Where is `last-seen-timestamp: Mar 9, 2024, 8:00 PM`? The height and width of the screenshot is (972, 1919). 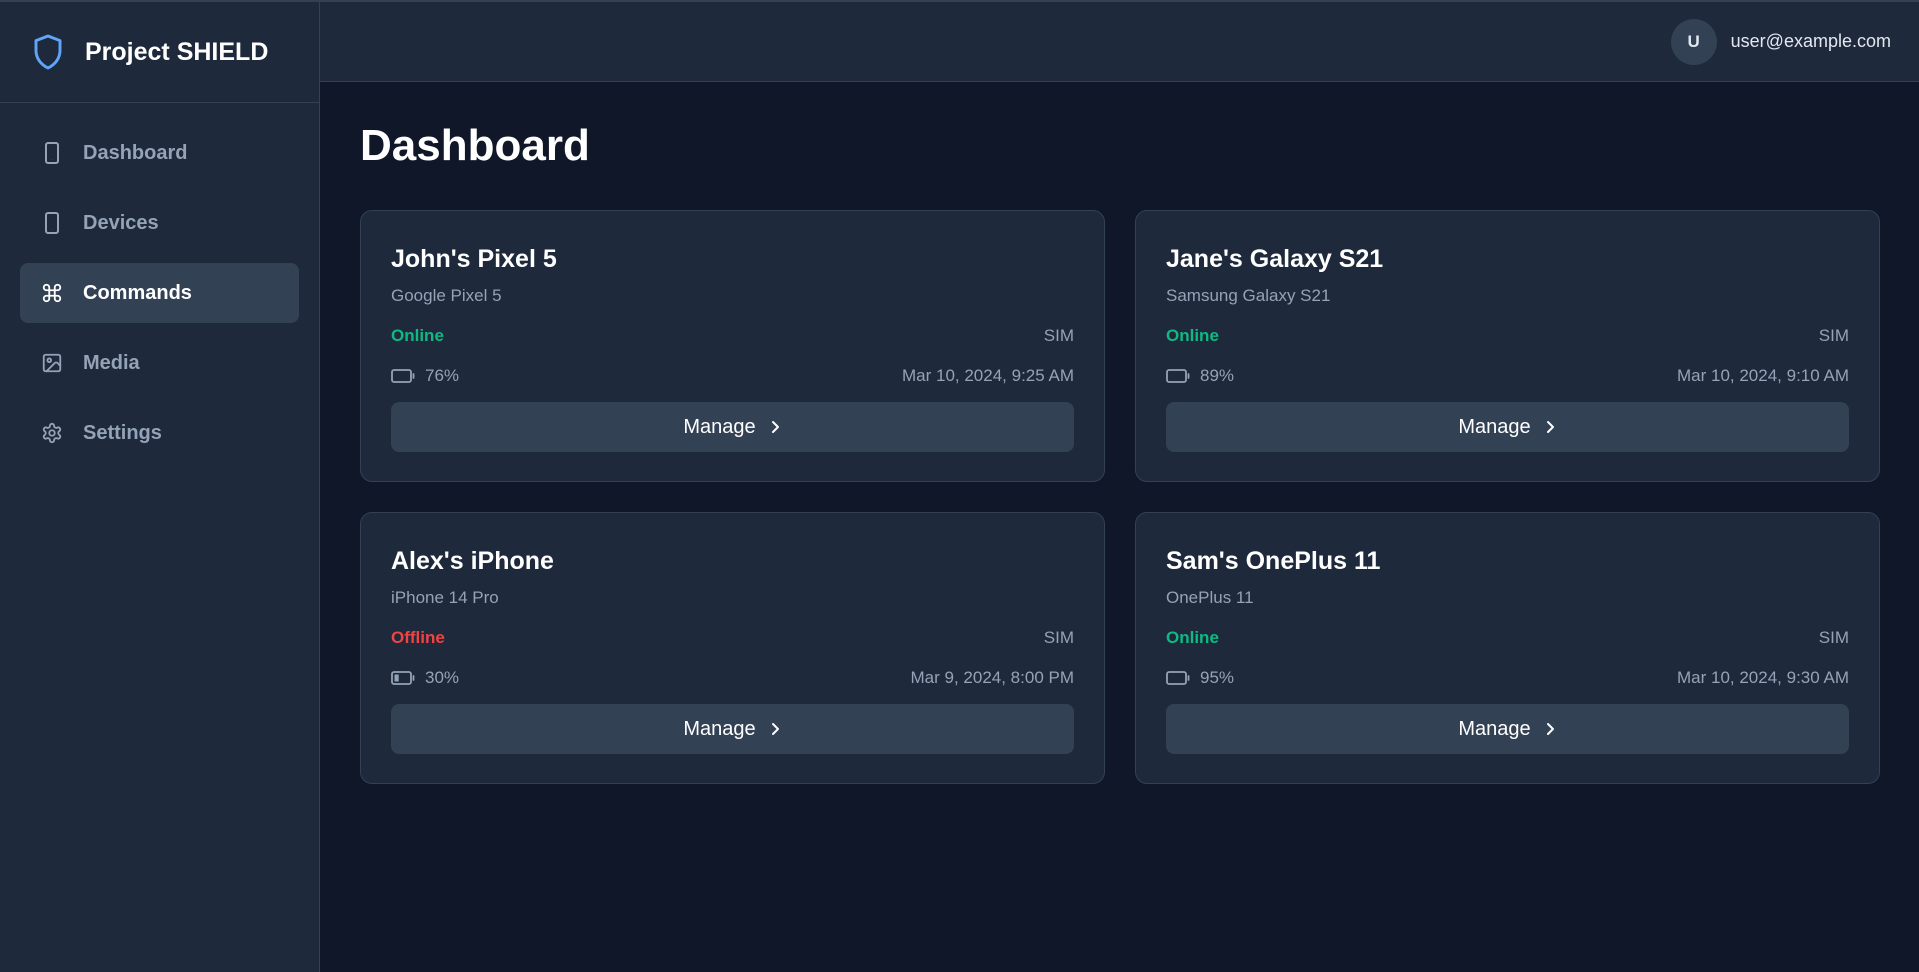 last-seen-timestamp: Mar 9, 2024, 8:00 PM is located at coordinates (992, 677).